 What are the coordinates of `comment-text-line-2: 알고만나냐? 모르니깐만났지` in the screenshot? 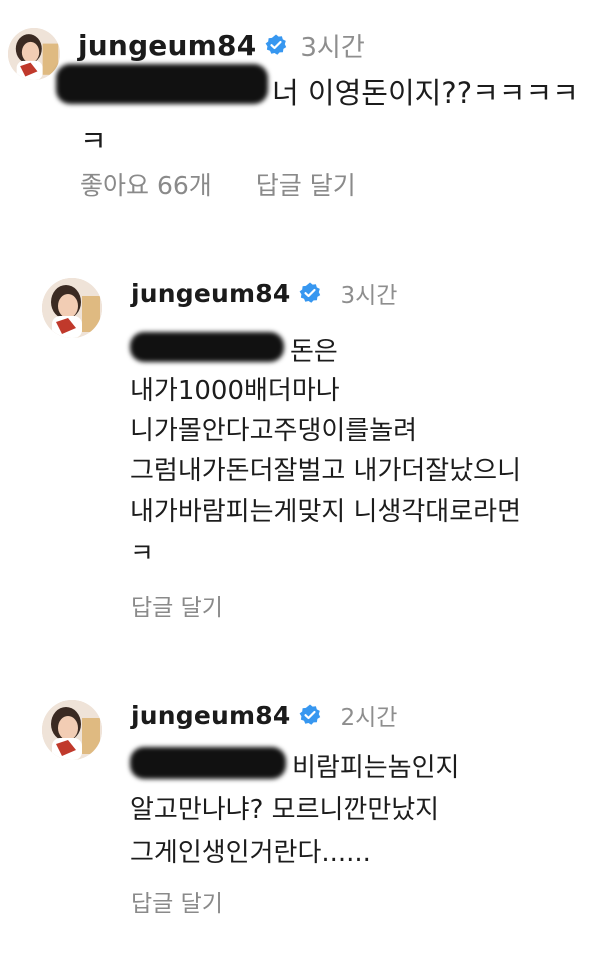 It's located at (285, 810).